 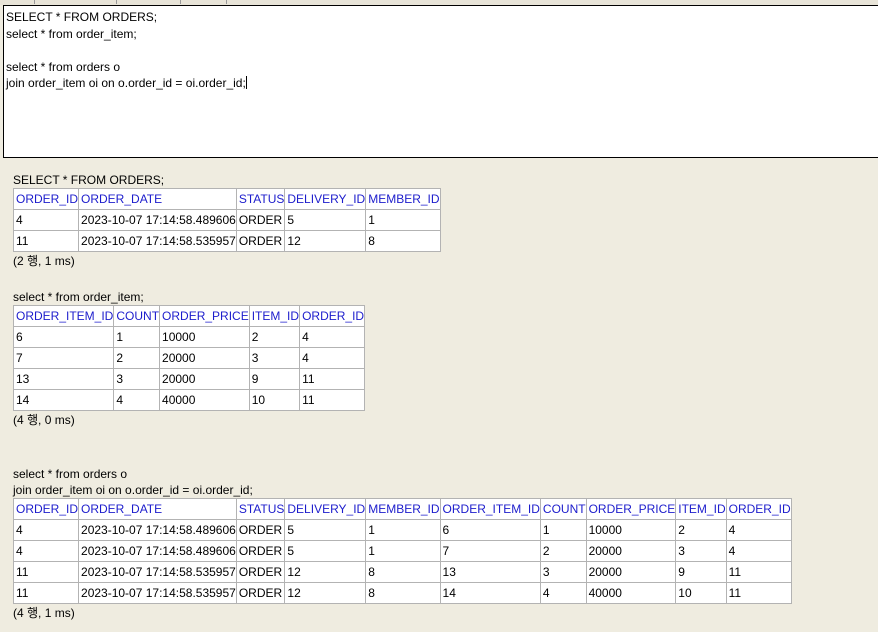 I want to click on table-row: 14 4 40000 10 11, so click(x=189, y=400).